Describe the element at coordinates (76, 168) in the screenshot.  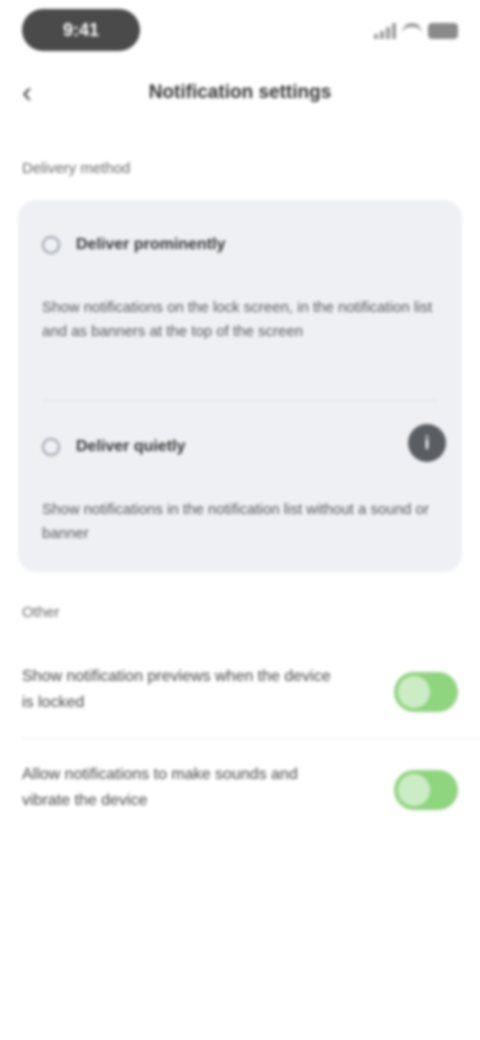
I see `section-header-delivery: Delivery method` at that location.